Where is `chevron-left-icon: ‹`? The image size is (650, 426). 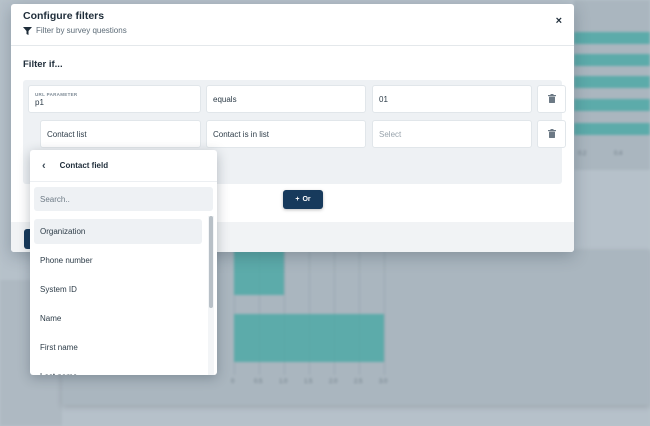 chevron-left-icon: ‹ is located at coordinates (44, 166).